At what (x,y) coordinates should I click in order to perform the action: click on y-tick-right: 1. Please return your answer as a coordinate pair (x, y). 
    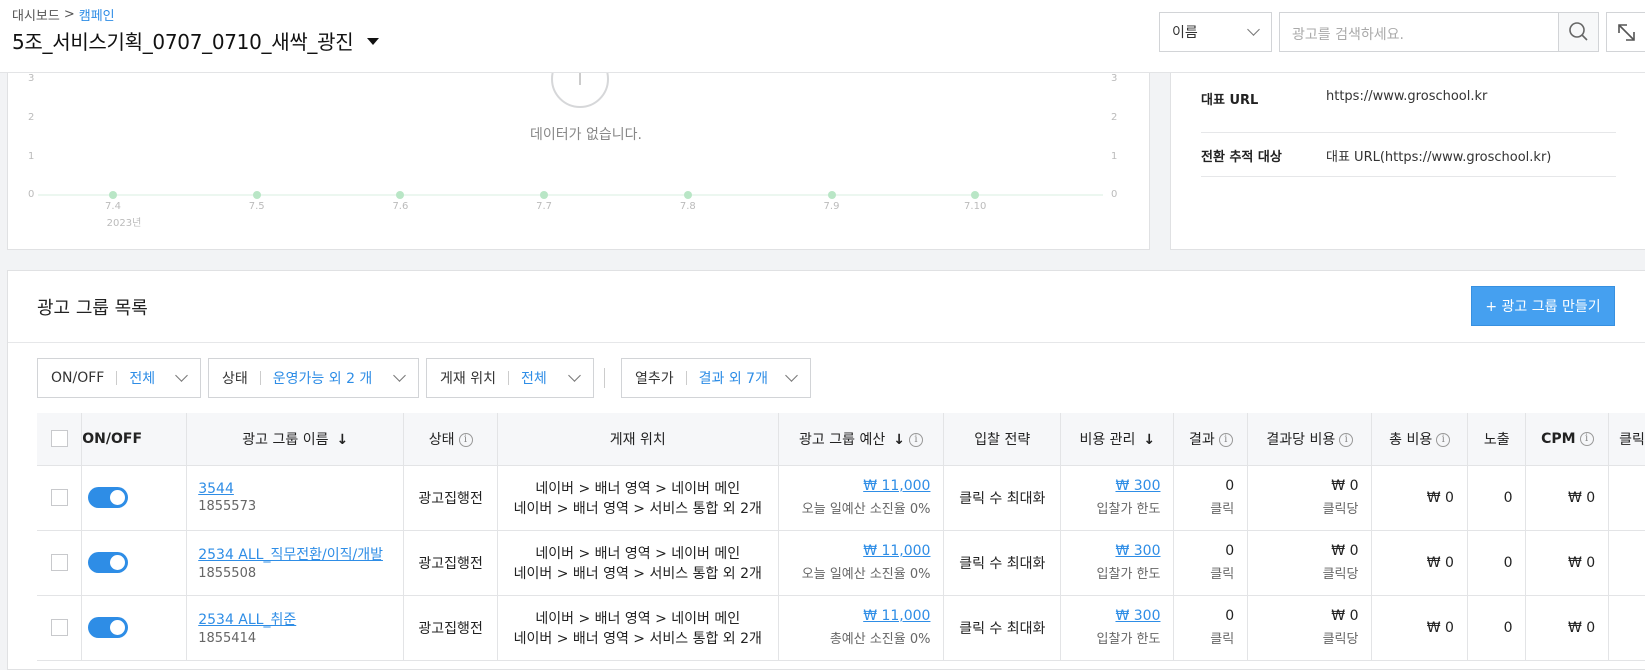
    Looking at the image, I should click on (1114, 156).